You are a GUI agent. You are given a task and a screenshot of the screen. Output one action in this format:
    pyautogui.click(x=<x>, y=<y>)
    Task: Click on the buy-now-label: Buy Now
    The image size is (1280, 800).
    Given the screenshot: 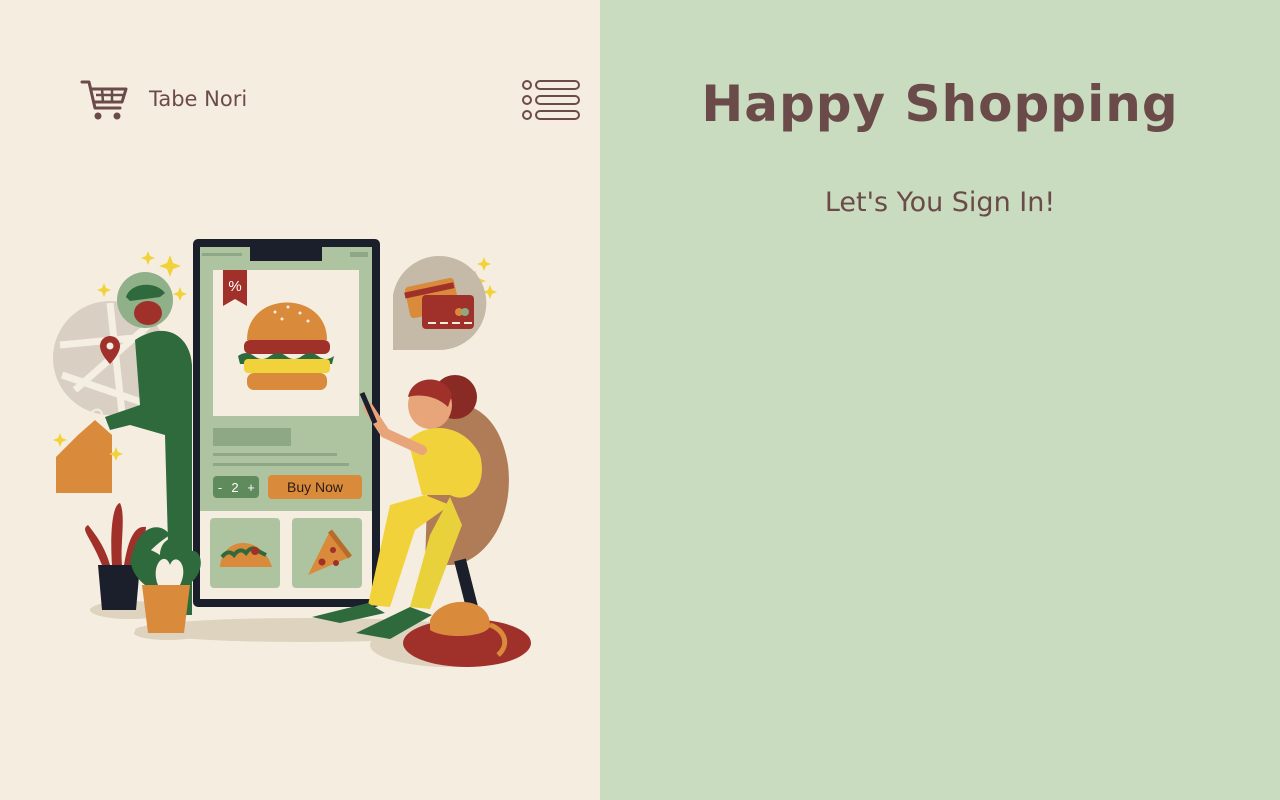 What is the action you would take?
    pyautogui.click(x=315, y=487)
    